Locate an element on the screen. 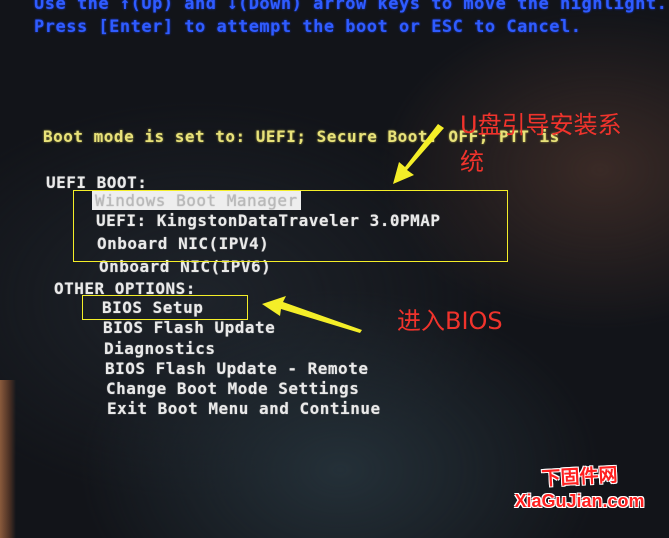  annotation-enter-bios: 进入BIOS is located at coordinates (450, 321).